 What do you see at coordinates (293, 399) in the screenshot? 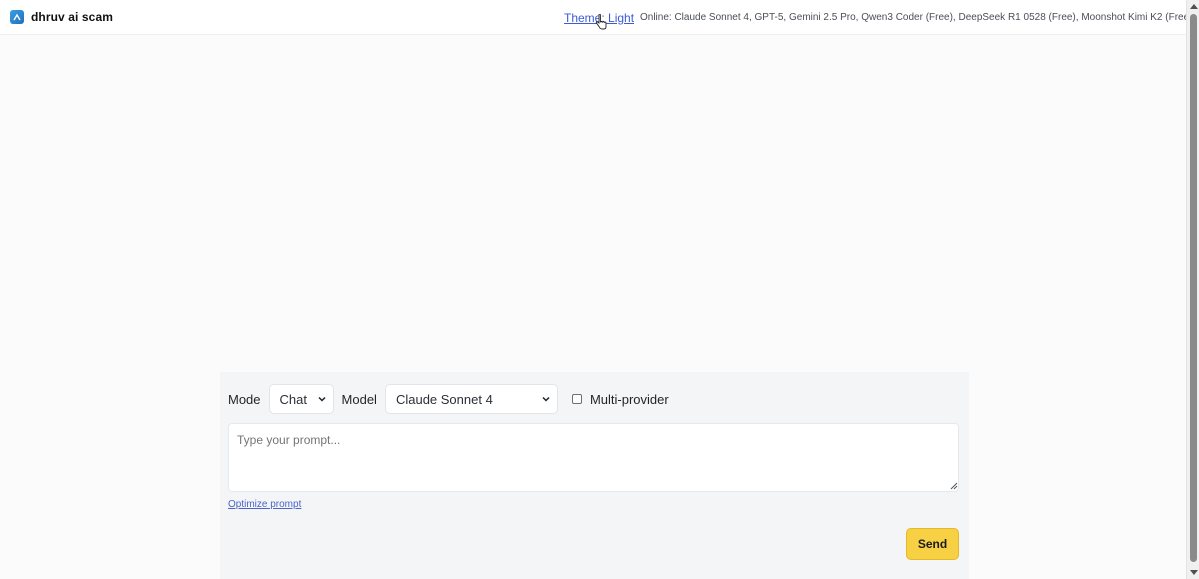
I see `mode-select-value: Chat` at bounding box center [293, 399].